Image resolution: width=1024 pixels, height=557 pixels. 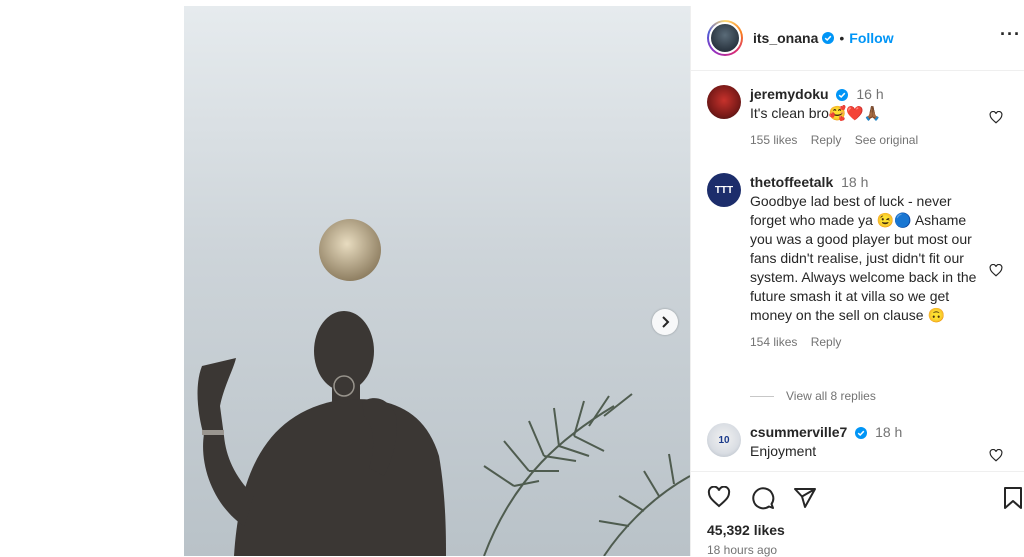 I want to click on comment-text: Enjoyment, so click(x=783, y=451).